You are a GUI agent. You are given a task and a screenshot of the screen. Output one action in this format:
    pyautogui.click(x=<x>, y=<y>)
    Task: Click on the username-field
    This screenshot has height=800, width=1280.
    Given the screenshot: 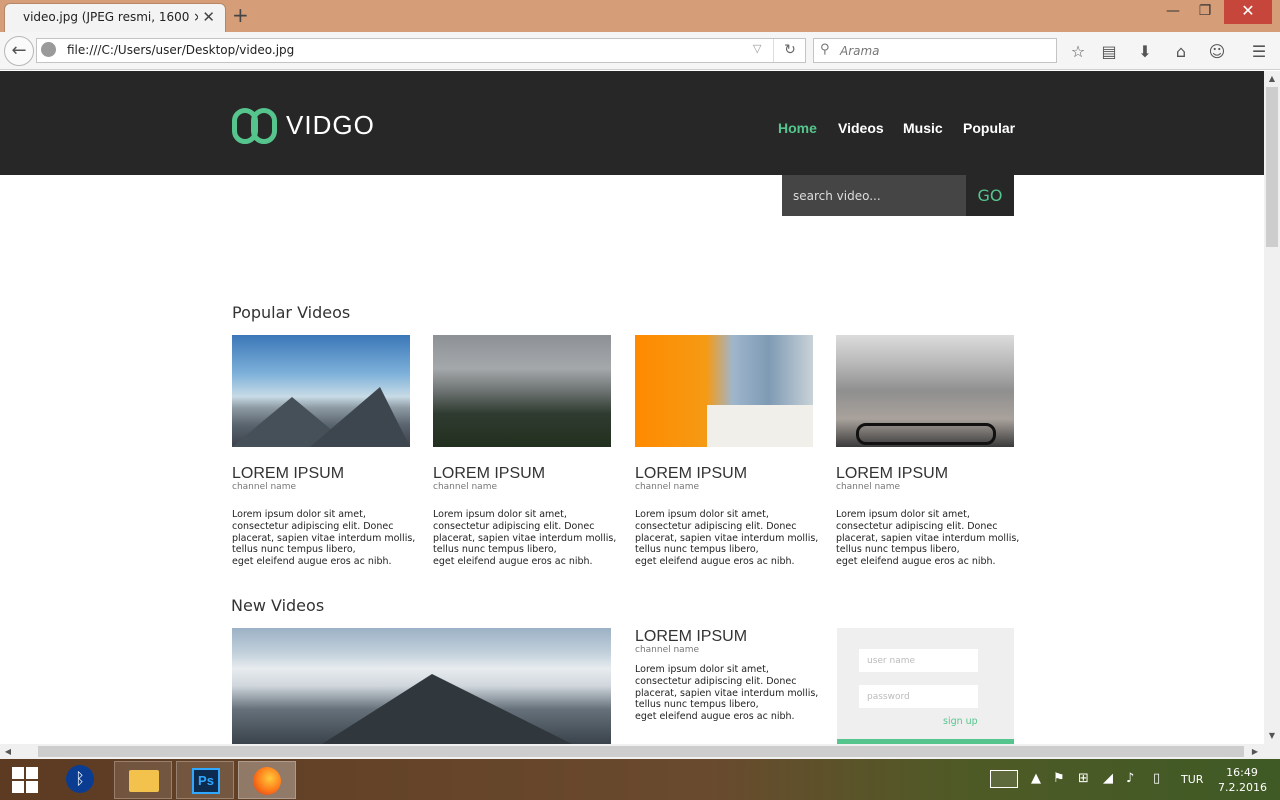 What is the action you would take?
    pyautogui.click(x=918, y=660)
    